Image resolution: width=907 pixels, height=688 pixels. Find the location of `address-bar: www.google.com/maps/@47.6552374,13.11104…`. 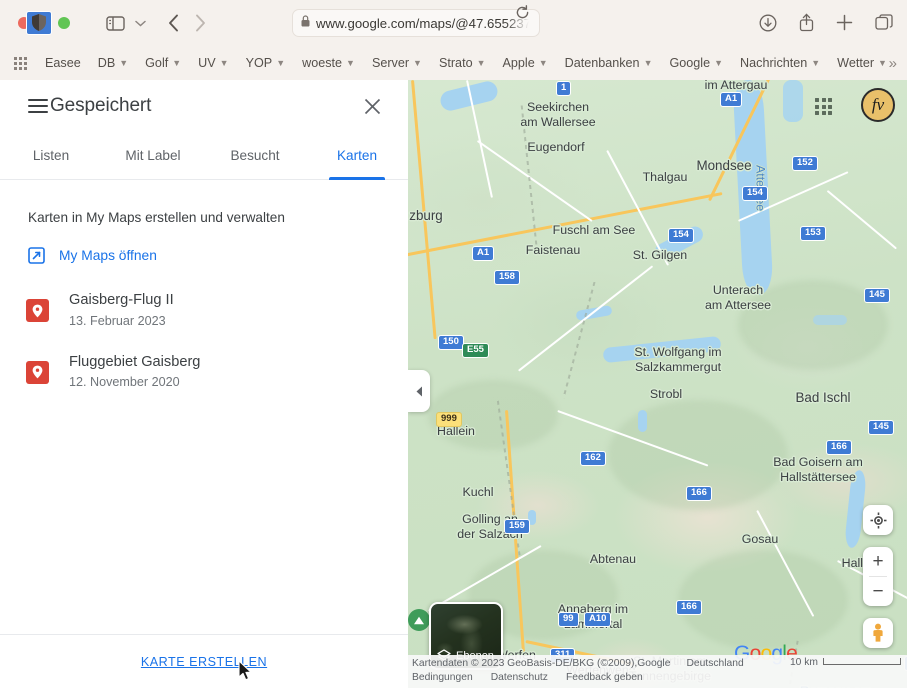

address-bar: www.google.com/maps/@47.6552374,13.11104… is located at coordinates (416, 23).